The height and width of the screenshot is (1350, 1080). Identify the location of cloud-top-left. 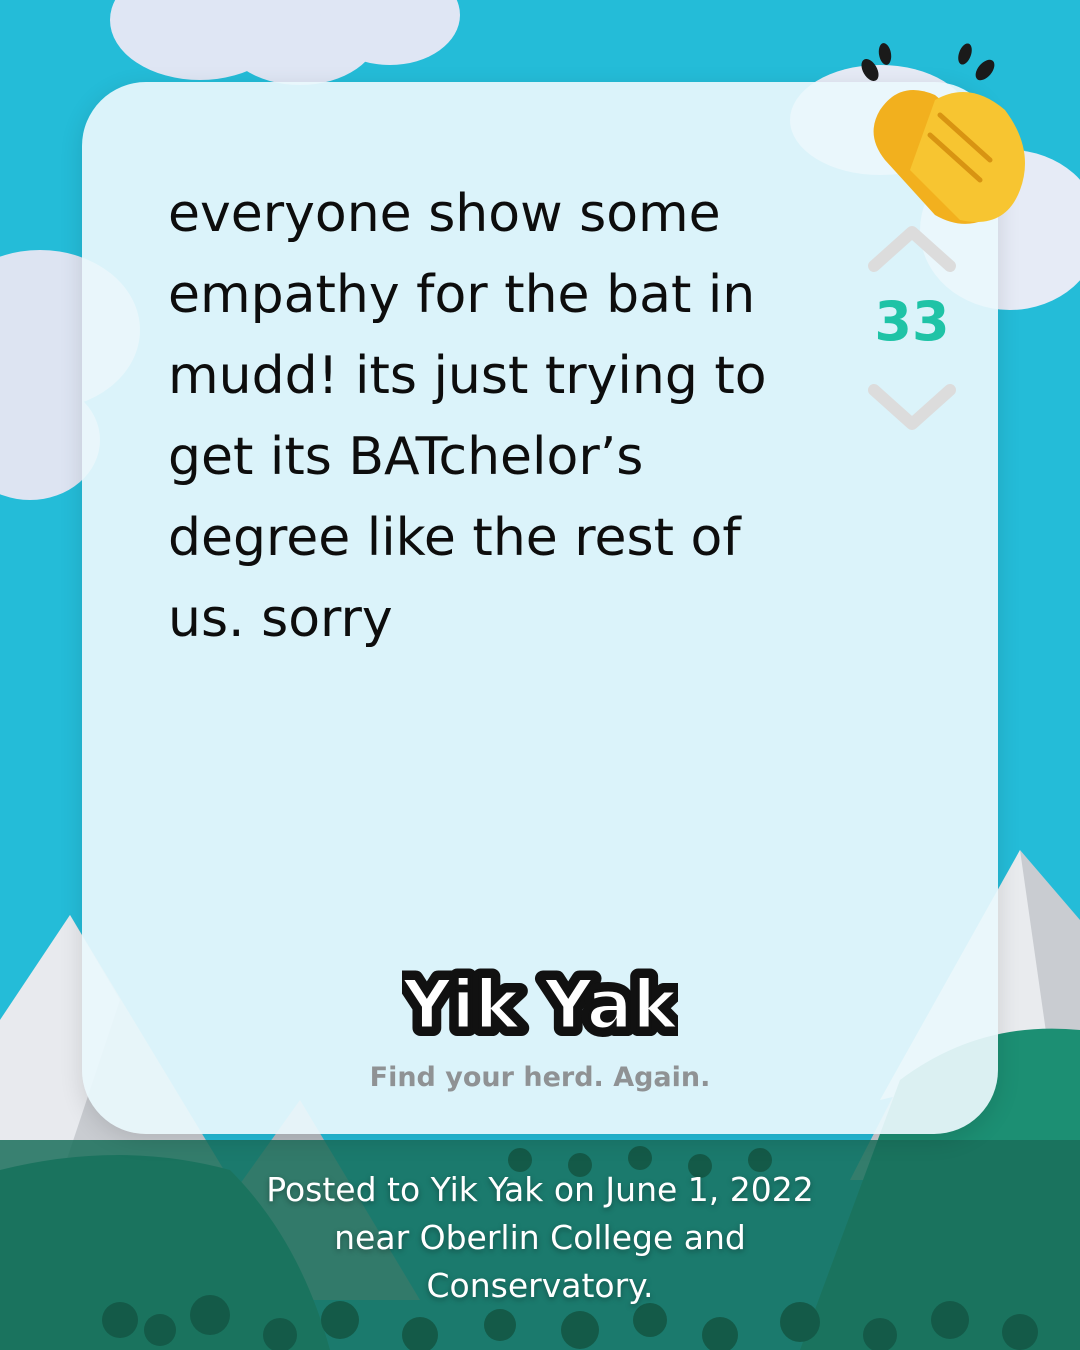
(285, 42).